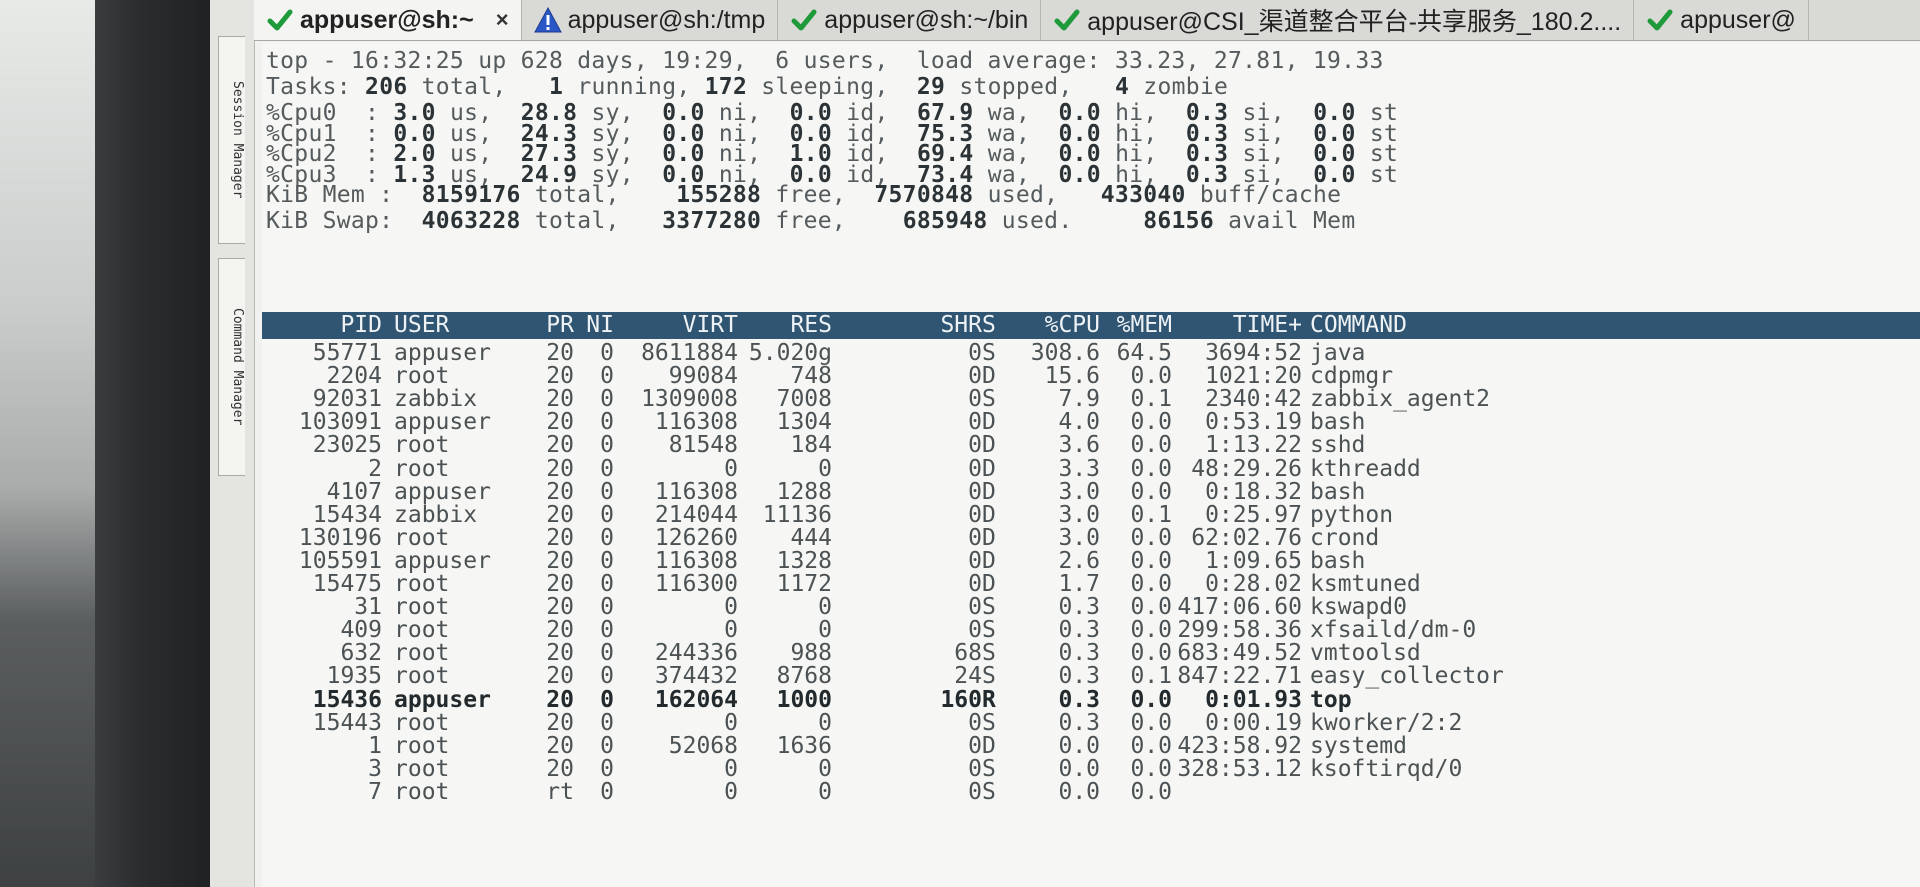 This screenshot has height=887, width=1920. Describe the element at coordinates (583, 325) in the screenshot. I see `column-header: NI` at that location.